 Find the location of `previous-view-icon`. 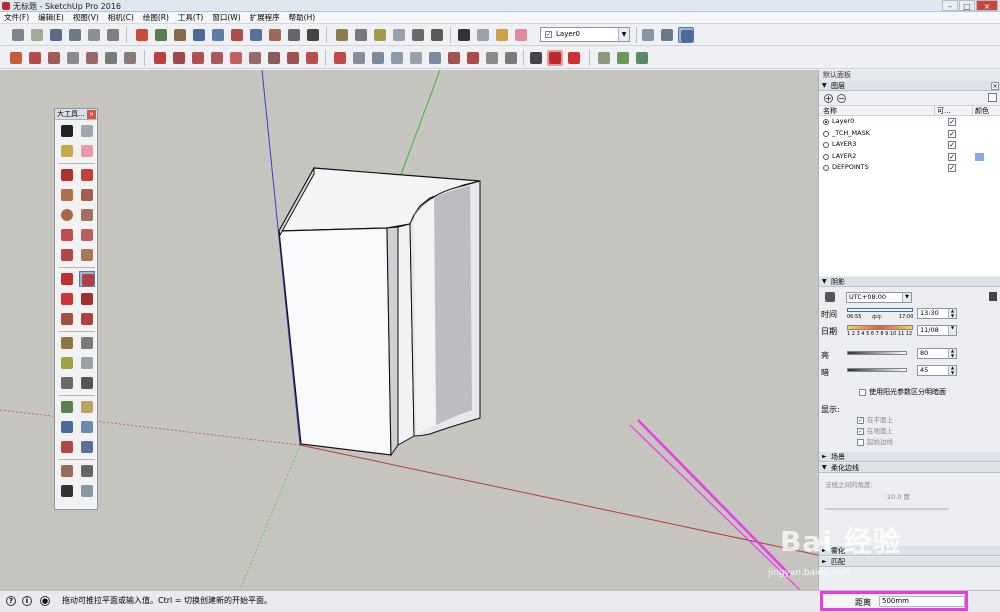

previous-view-icon is located at coordinates (87, 447).